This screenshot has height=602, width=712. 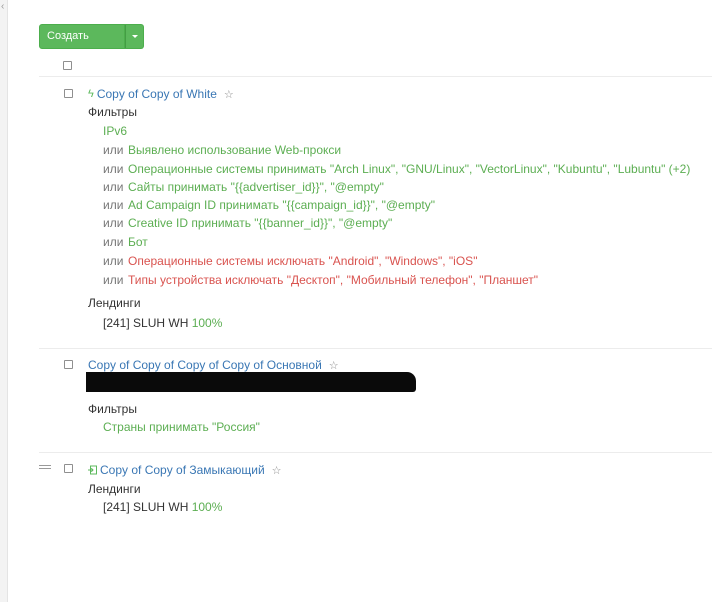 I want to click on create-stream-button-group: Создать поток, so click(x=91, y=44).